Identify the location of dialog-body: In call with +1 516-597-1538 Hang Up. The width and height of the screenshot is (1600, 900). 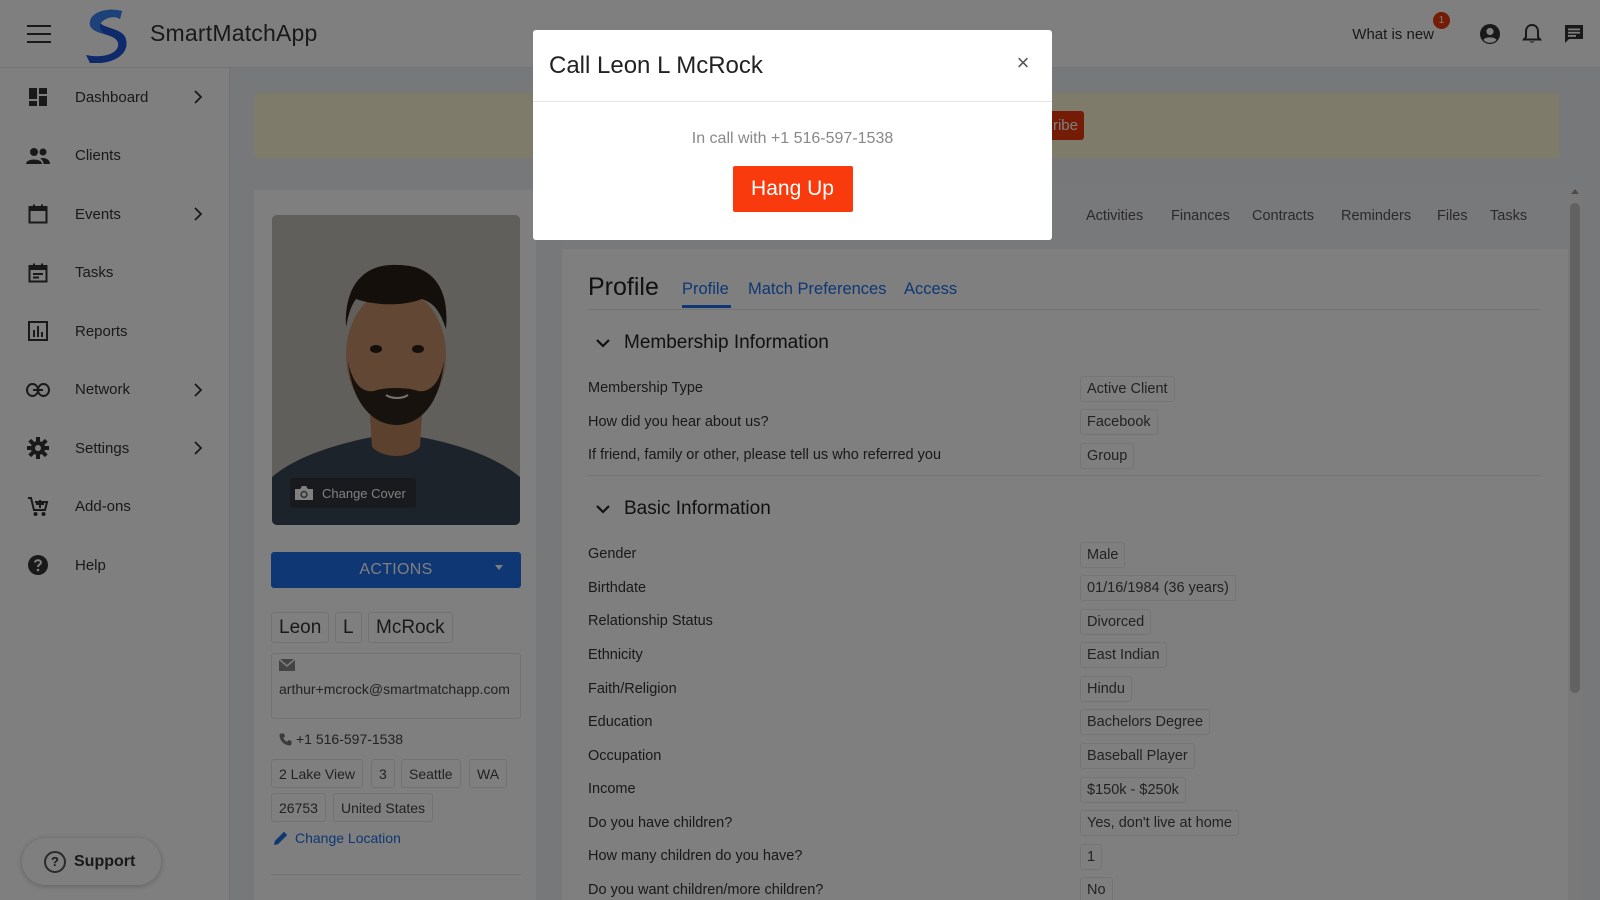
(792, 171).